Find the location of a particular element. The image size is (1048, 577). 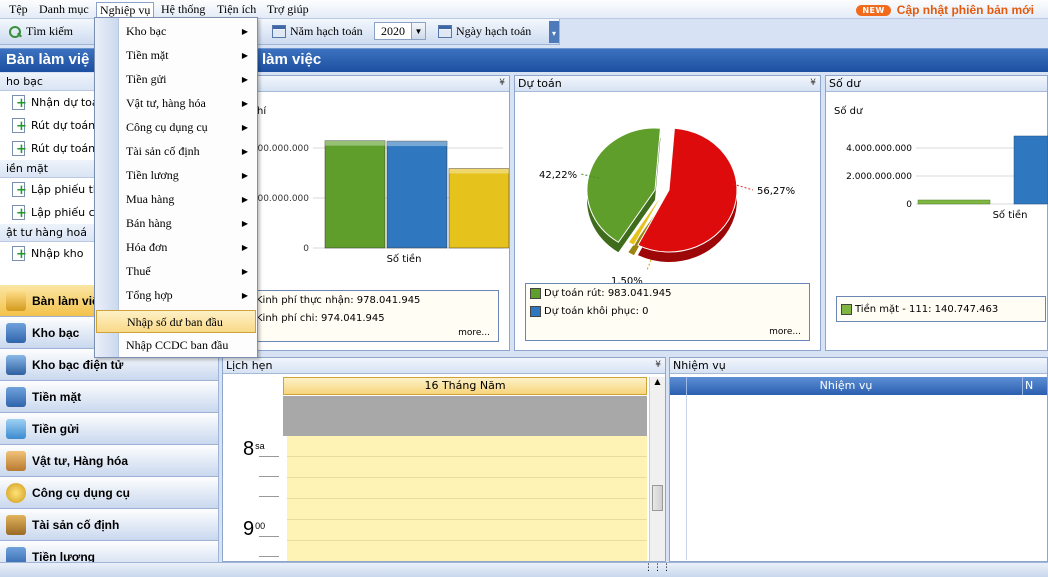

legend-item: Dự toán khôi phục: 0 is located at coordinates (667, 311).